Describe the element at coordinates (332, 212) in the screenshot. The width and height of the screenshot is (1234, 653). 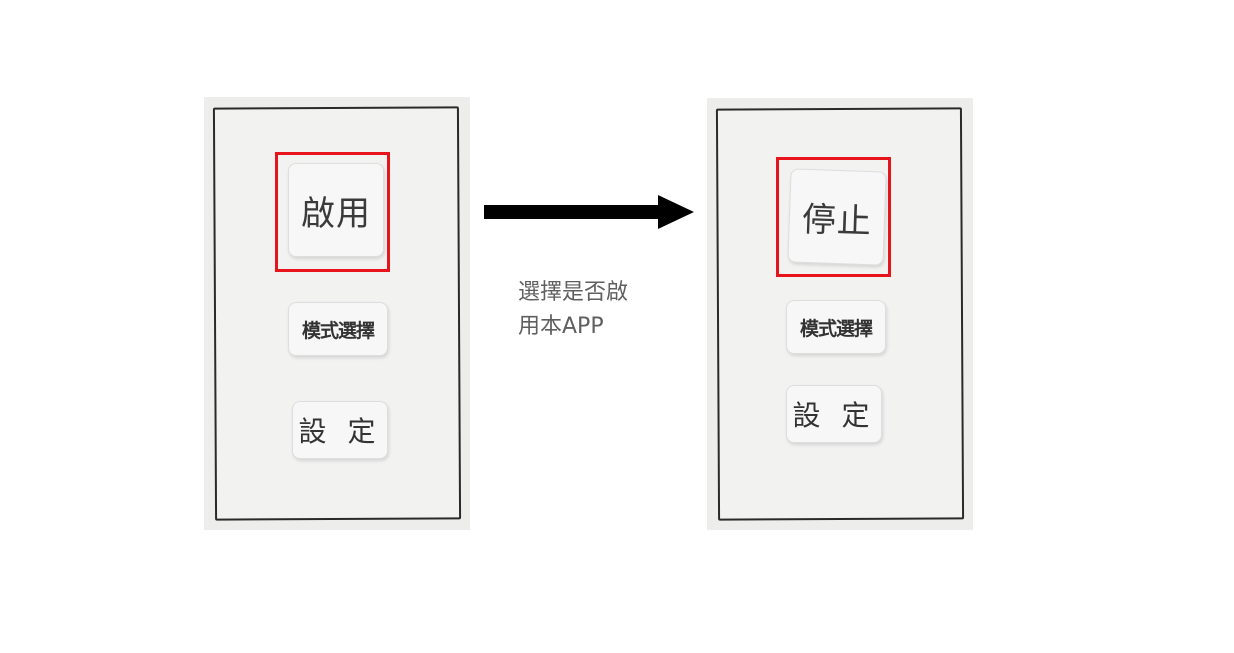
I see `highlight-box-enable` at that location.